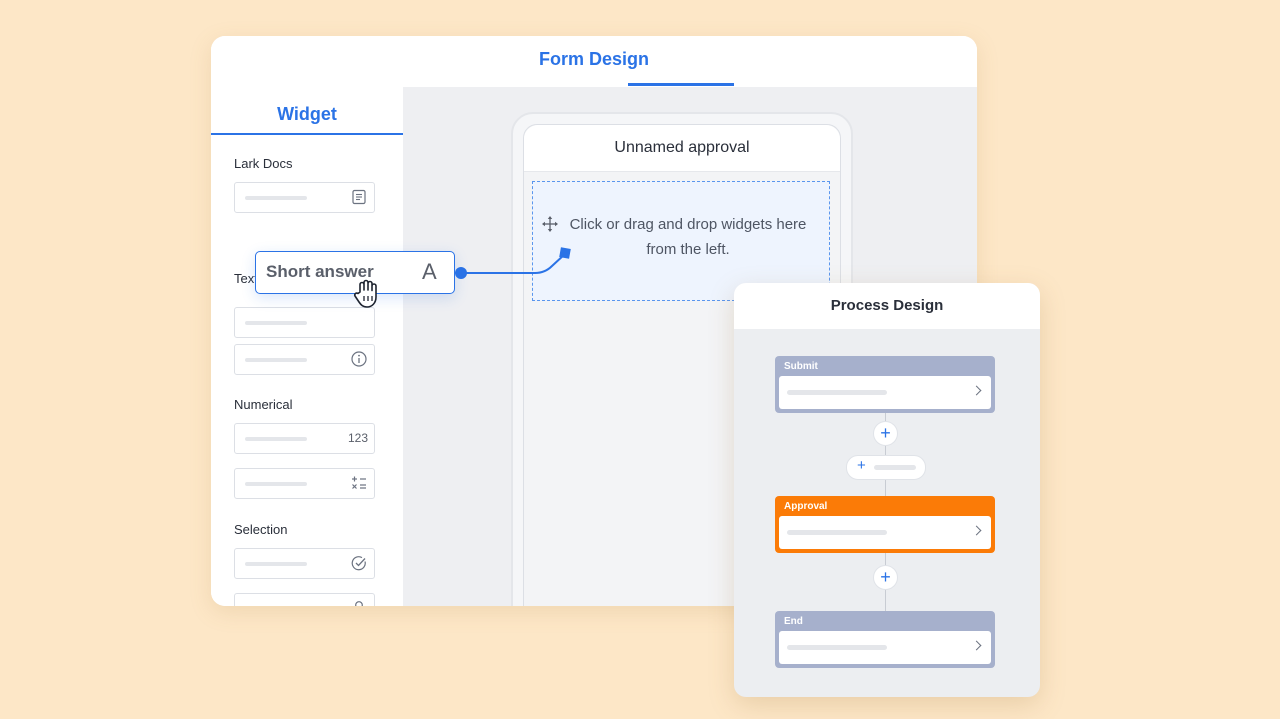  I want to click on drag-connector, so click(513, 263).